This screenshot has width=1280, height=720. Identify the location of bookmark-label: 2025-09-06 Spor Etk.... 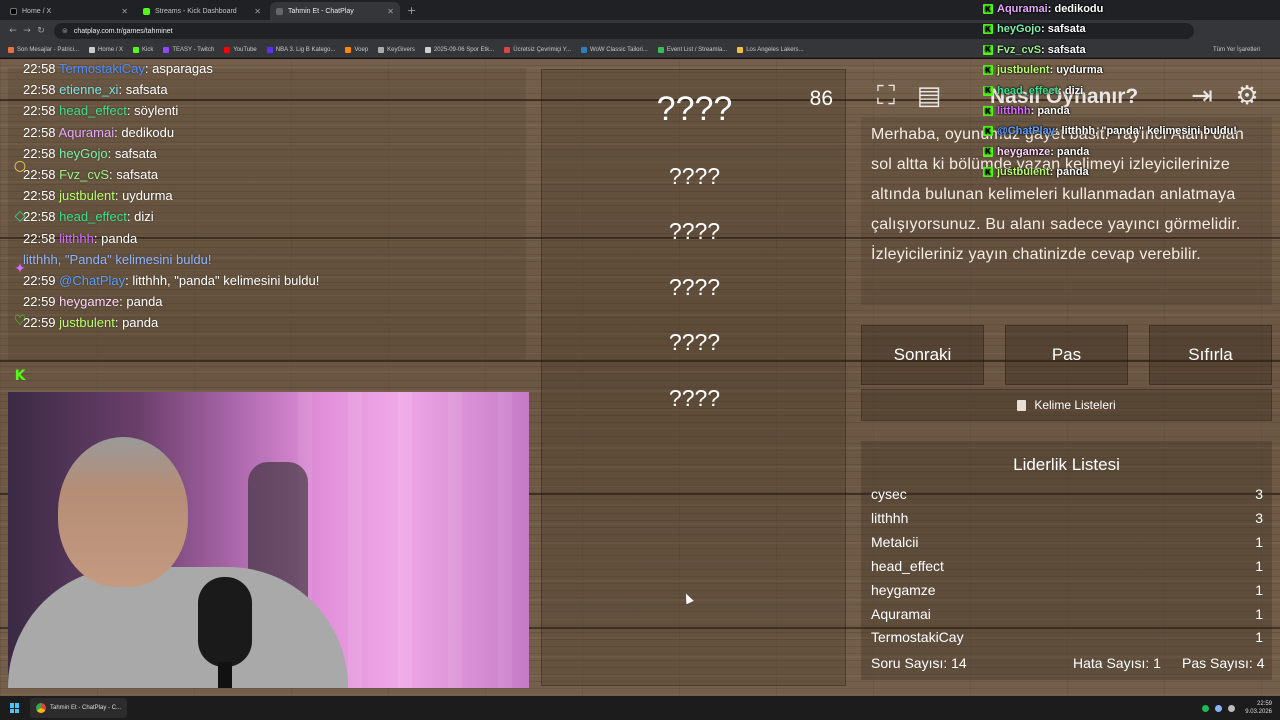
(464, 49).